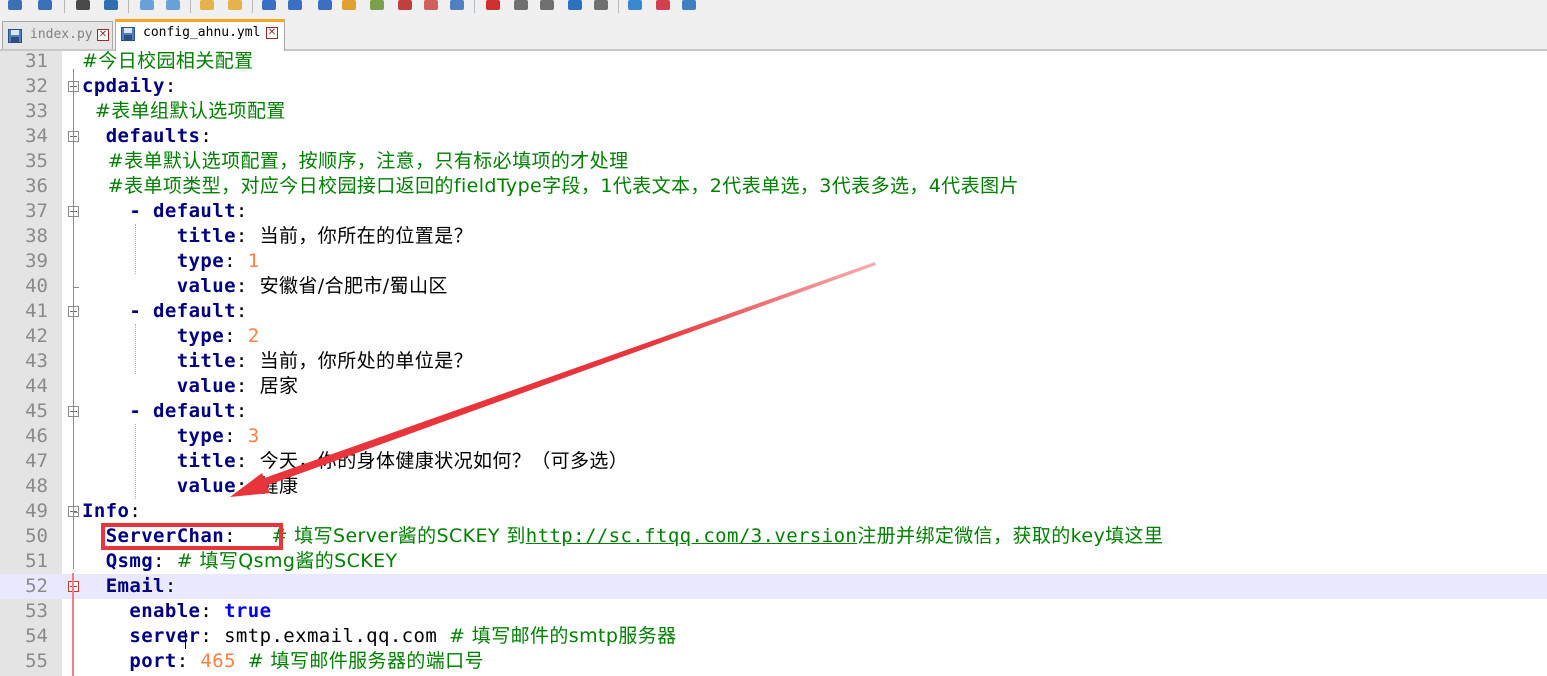 This screenshot has height=676, width=1547. I want to click on code-line: 39 type: 1, so click(773, 261).